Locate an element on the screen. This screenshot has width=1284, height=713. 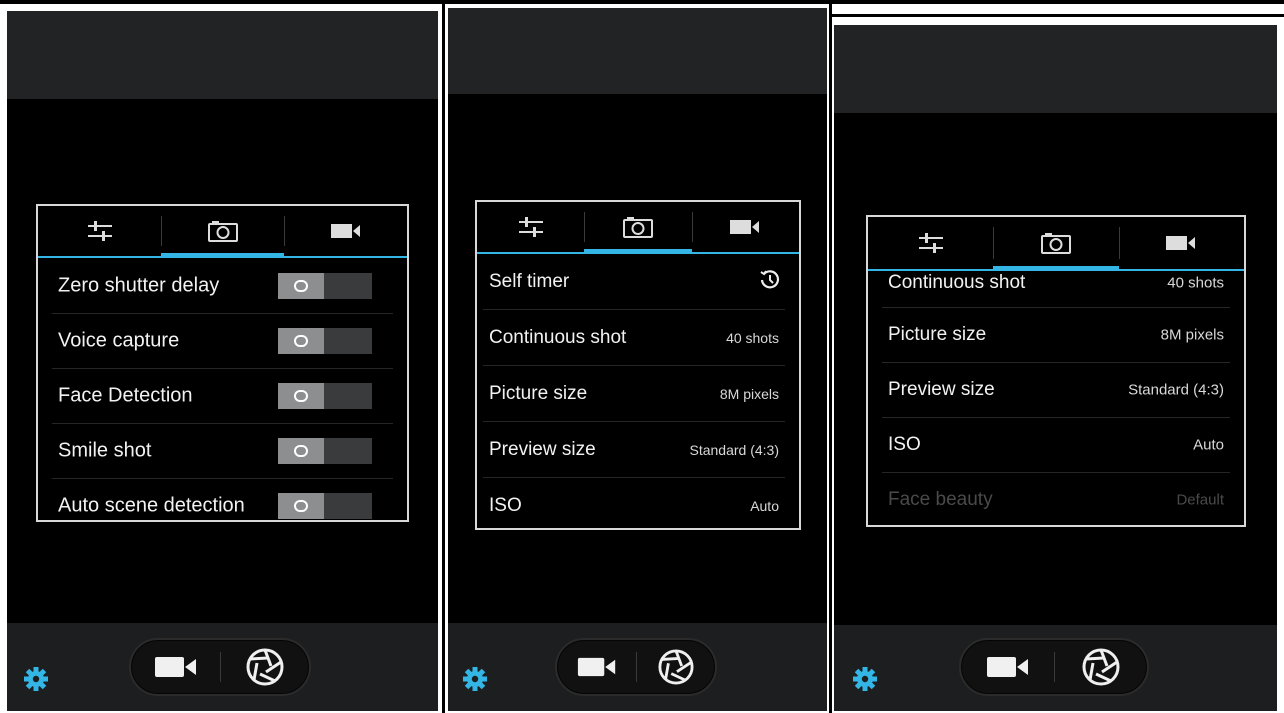
setting-label: Face Detection is located at coordinates (125, 395).